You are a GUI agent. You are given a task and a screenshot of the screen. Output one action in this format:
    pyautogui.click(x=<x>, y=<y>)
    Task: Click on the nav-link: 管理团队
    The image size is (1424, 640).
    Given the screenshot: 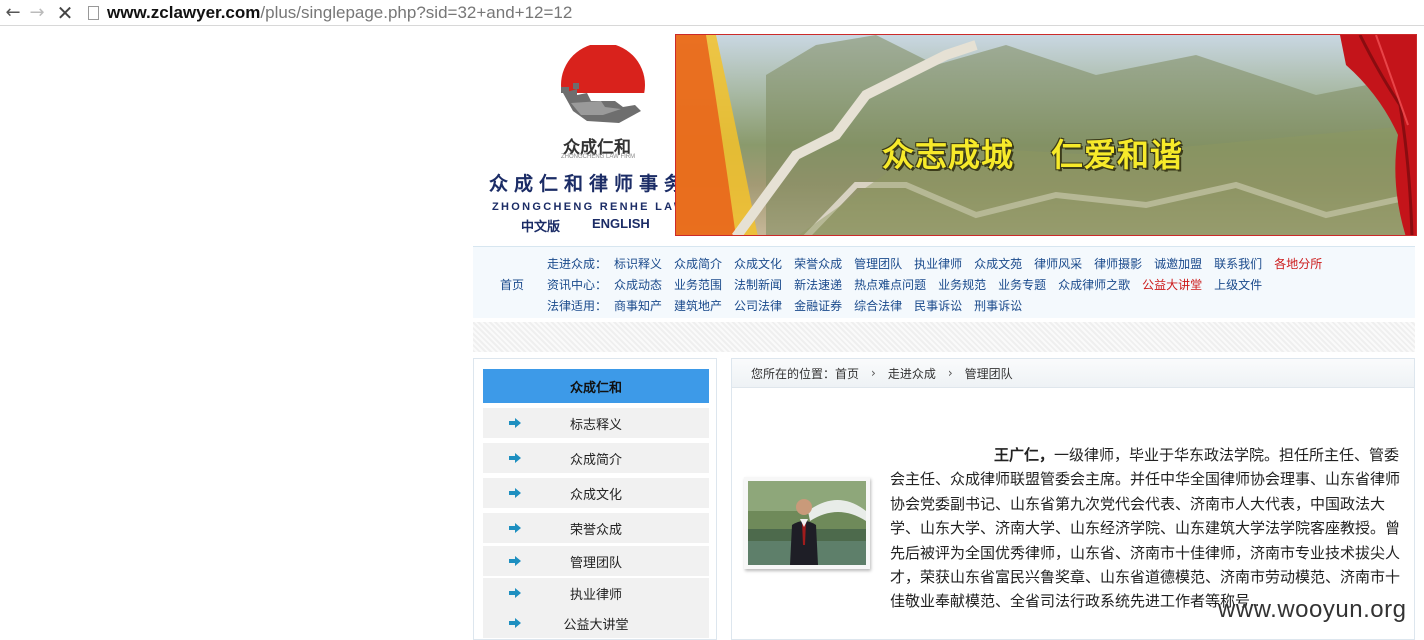 What is the action you would take?
    pyautogui.click(x=878, y=264)
    